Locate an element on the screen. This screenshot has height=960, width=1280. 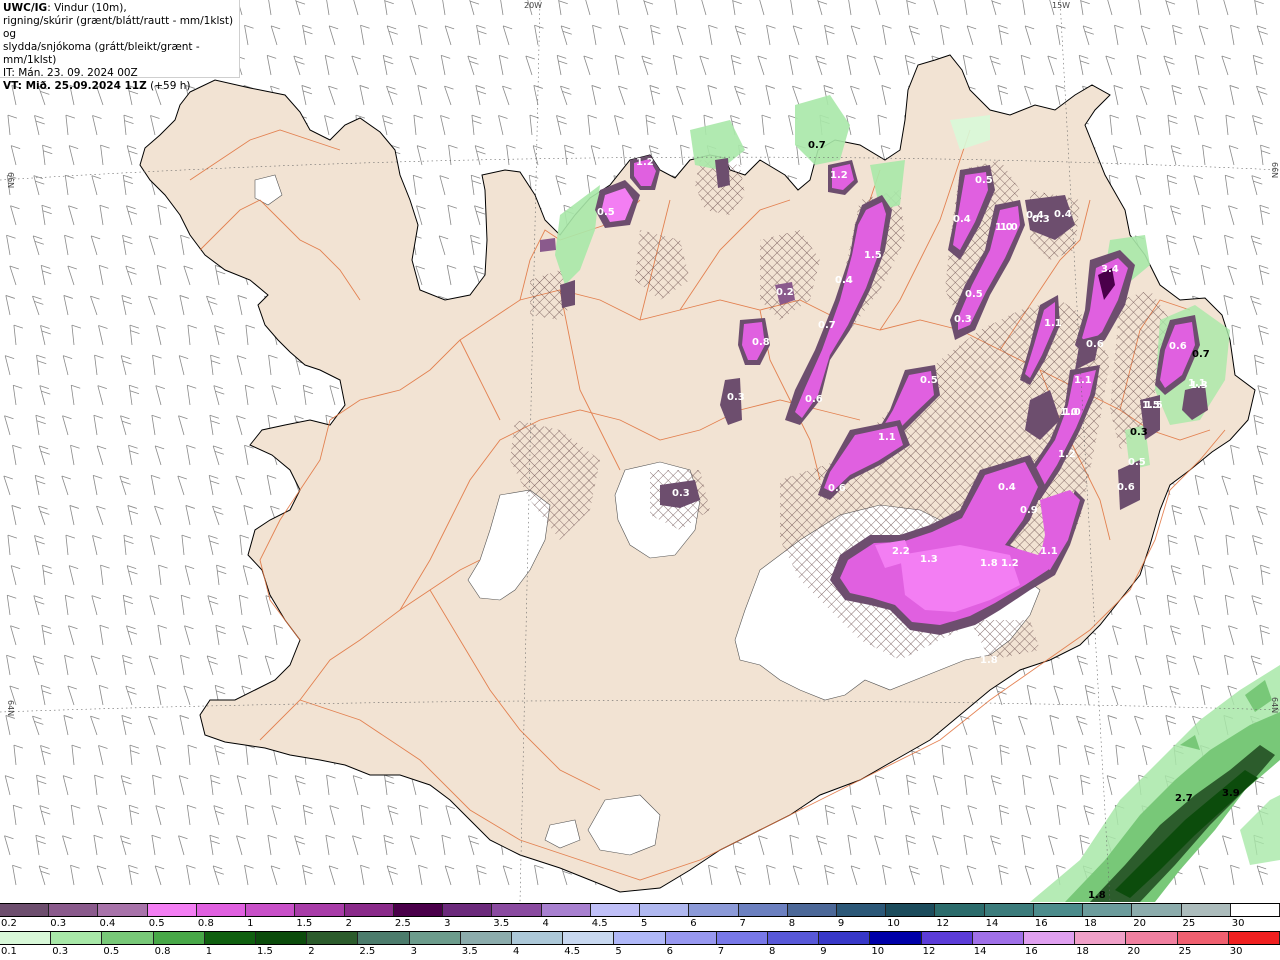
snow-value-label: 0.4 is located at coordinates (1007, 487).